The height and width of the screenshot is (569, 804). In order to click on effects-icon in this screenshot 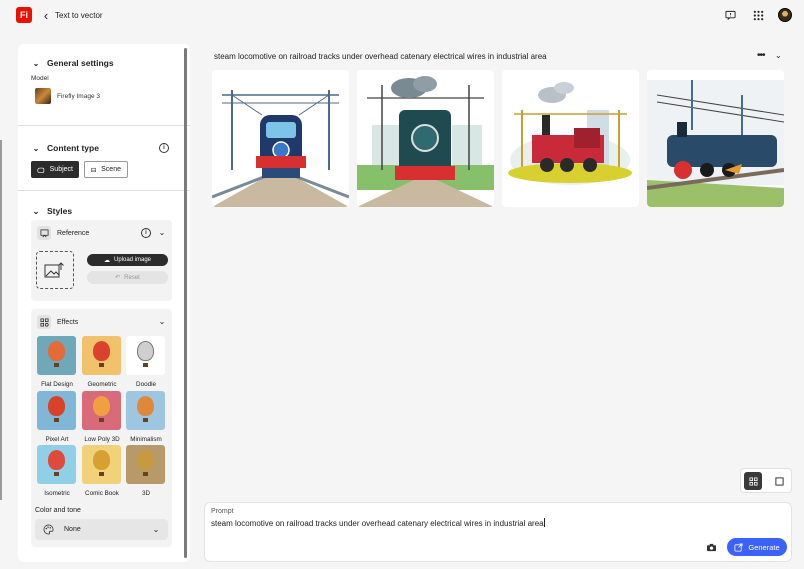, I will do `click(44, 322)`.